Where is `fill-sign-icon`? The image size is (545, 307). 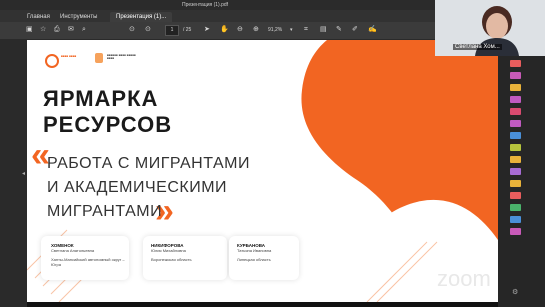 fill-sign-icon is located at coordinates (515, 135).